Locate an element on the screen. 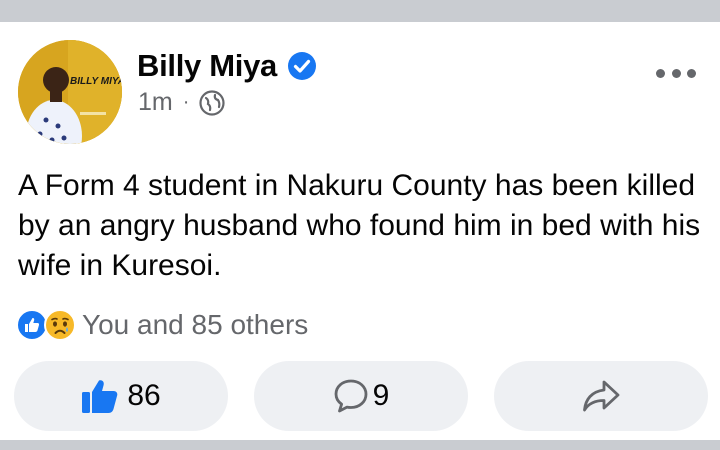 The image size is (720, 450). feed-separator-bottom is located at coordinates (360, 445).